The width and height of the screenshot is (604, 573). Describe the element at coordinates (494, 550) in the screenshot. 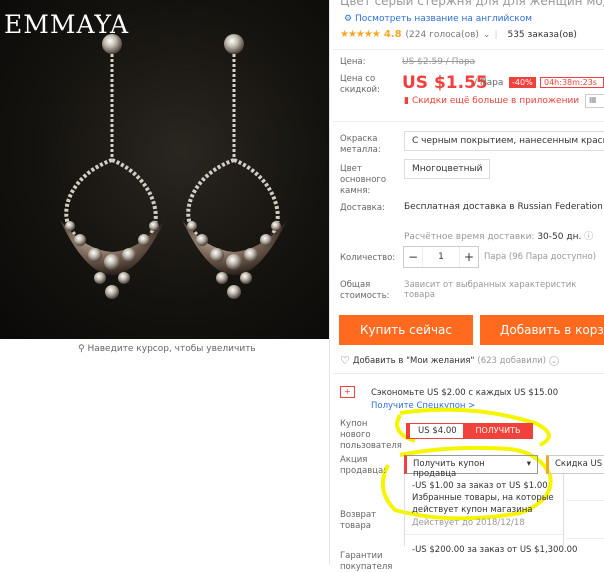

I see `coupon2-amount: -US $200.00 за заказ от US $1,300.00` at that location.